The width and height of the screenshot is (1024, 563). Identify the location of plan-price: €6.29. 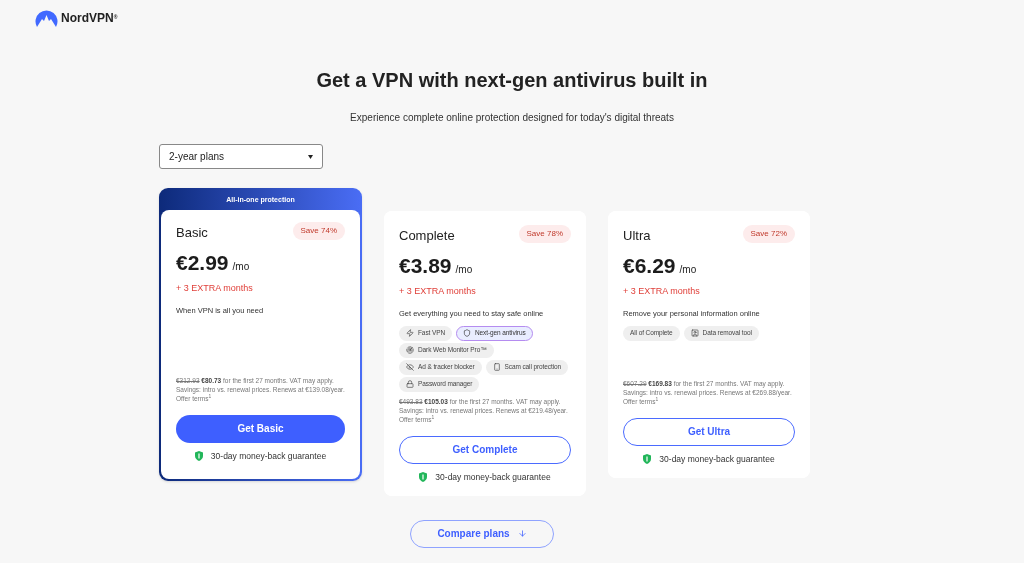
(649, 265).